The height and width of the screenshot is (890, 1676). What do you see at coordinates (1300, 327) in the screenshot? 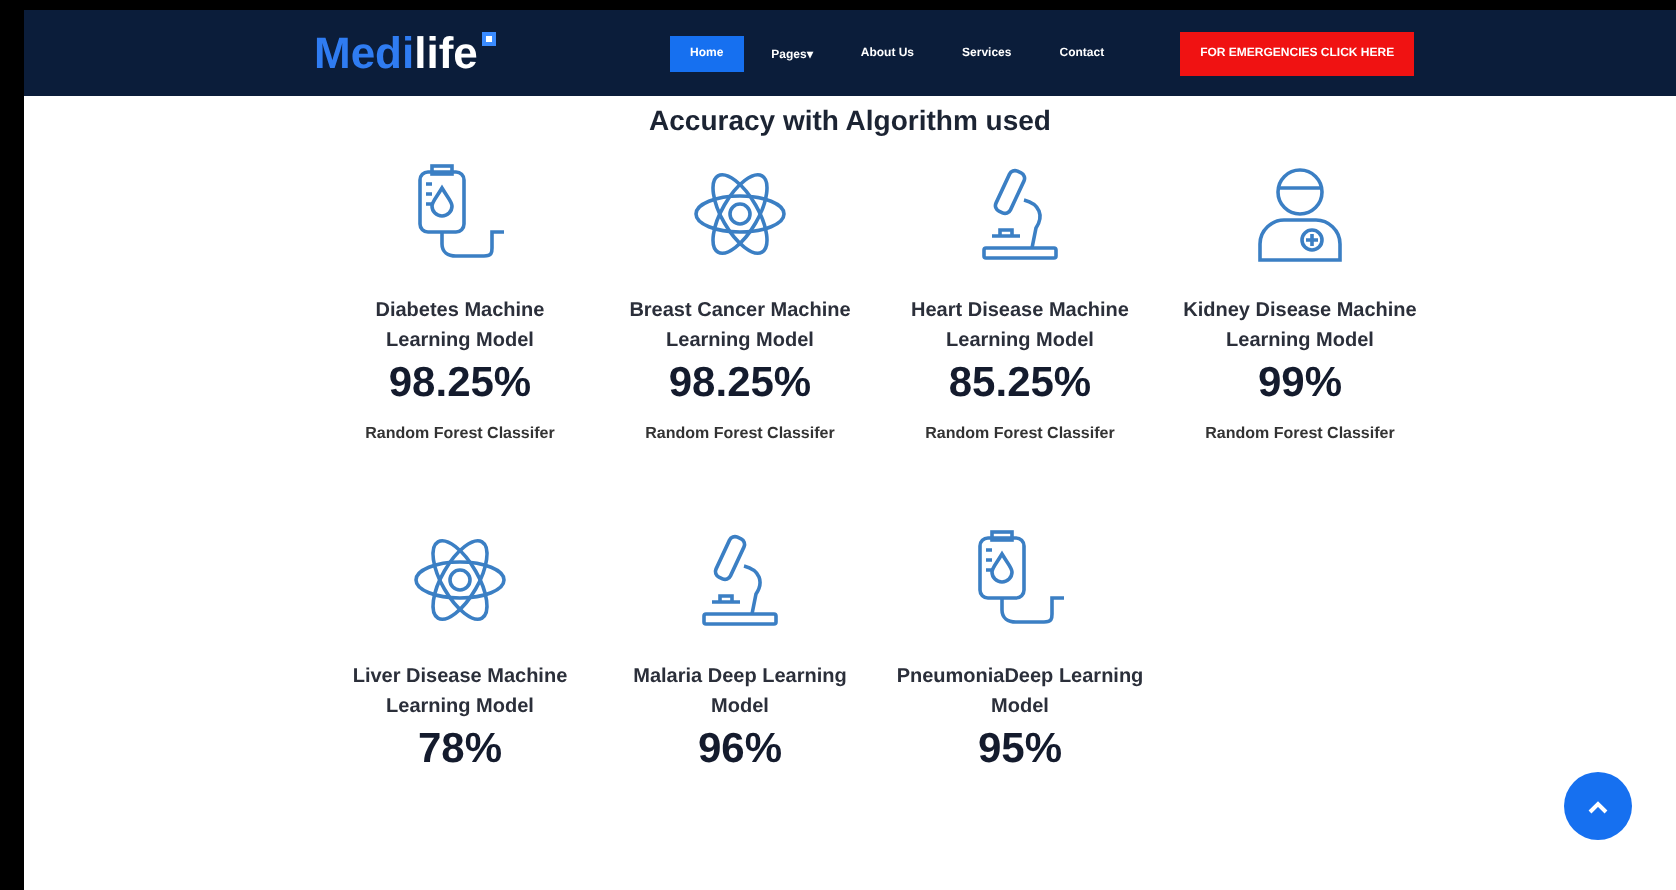
I see `model-title: Kidney Disease Machine Learning Model` at bounding box center [1300, 327].